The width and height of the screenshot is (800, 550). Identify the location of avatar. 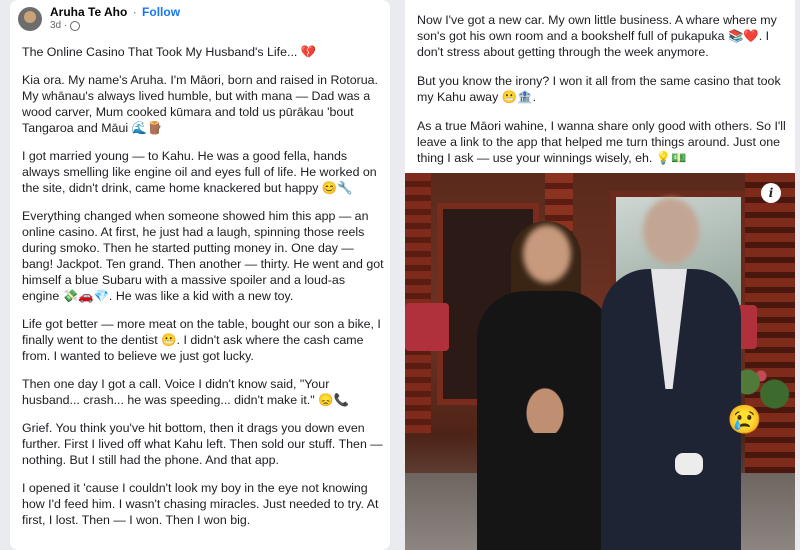
(30, 19).